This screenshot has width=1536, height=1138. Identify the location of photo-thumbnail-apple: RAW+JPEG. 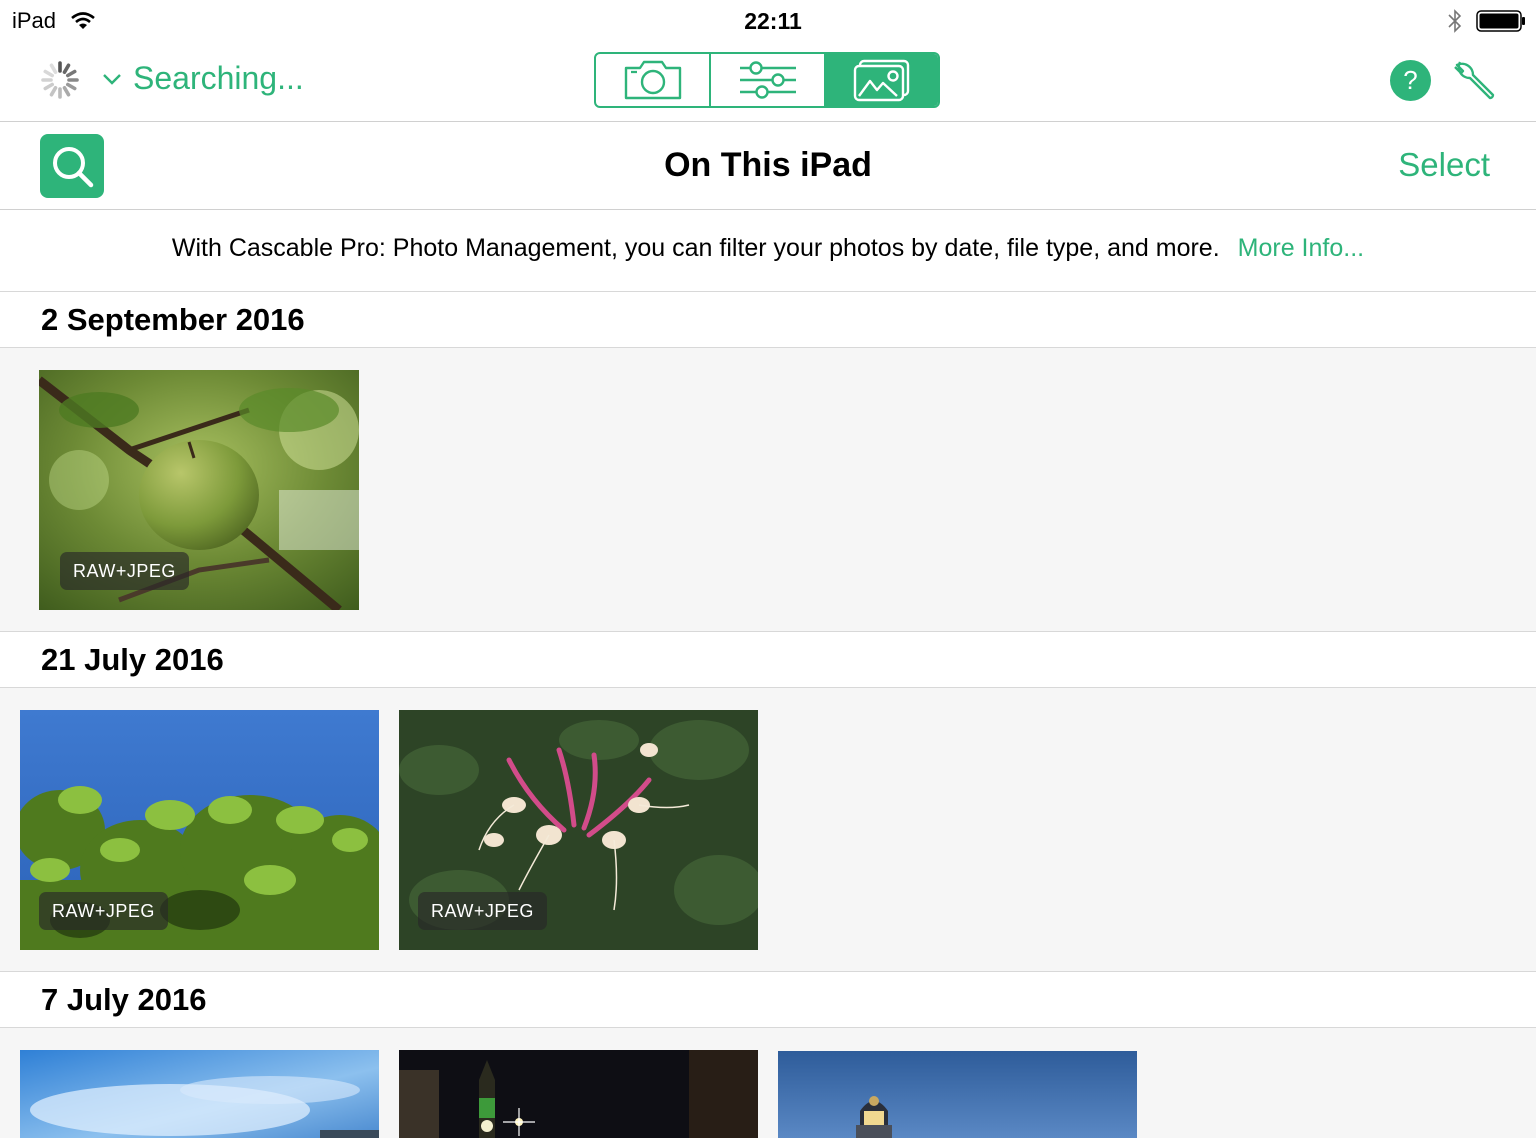
(199, 490).